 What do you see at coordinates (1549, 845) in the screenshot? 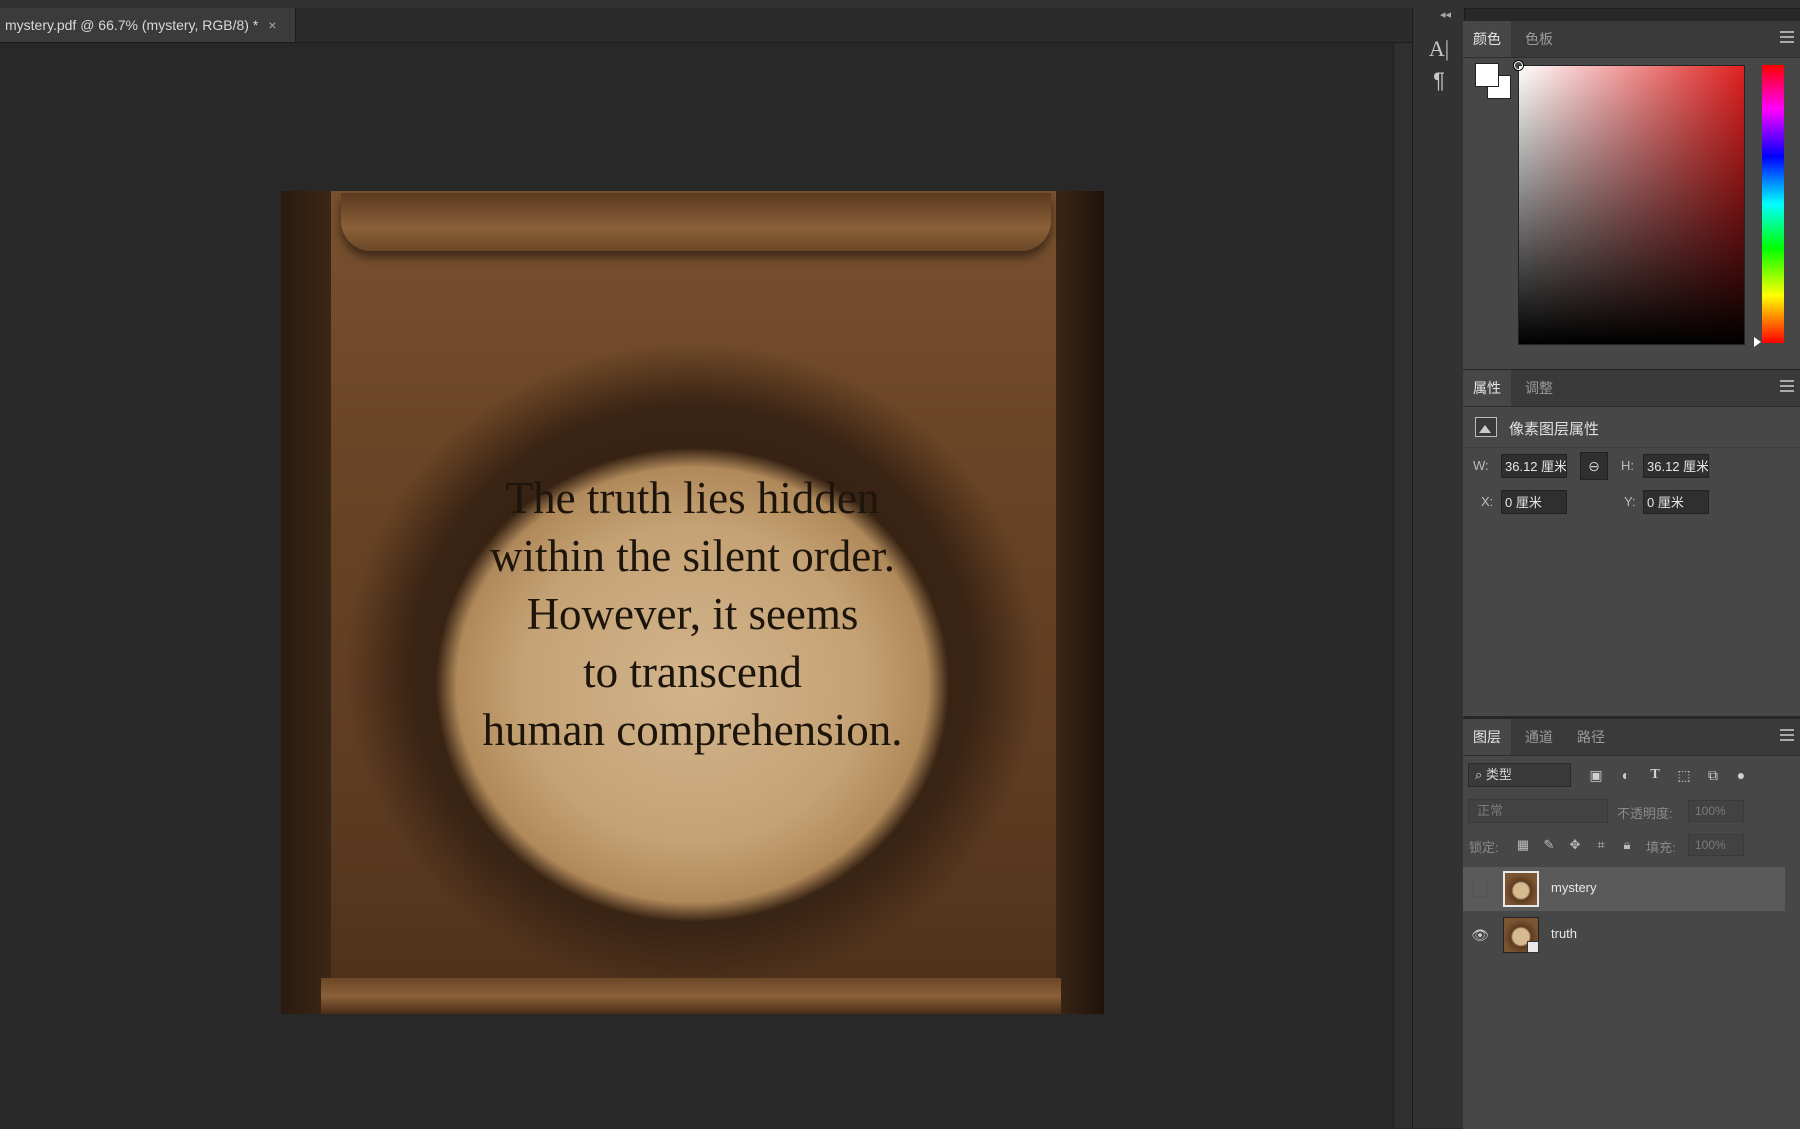
I see `lock-image-pixels-icon: ✎` at bounding box center [1549, 845].